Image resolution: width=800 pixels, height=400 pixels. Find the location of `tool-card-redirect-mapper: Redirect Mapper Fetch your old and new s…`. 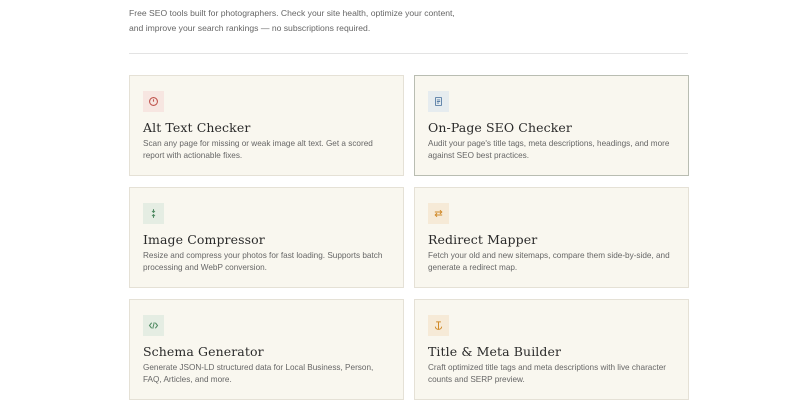

tool-card-redirect-mapper: Redirect Mapper Fetch your old and new s… is located at coordinates (551, 237).